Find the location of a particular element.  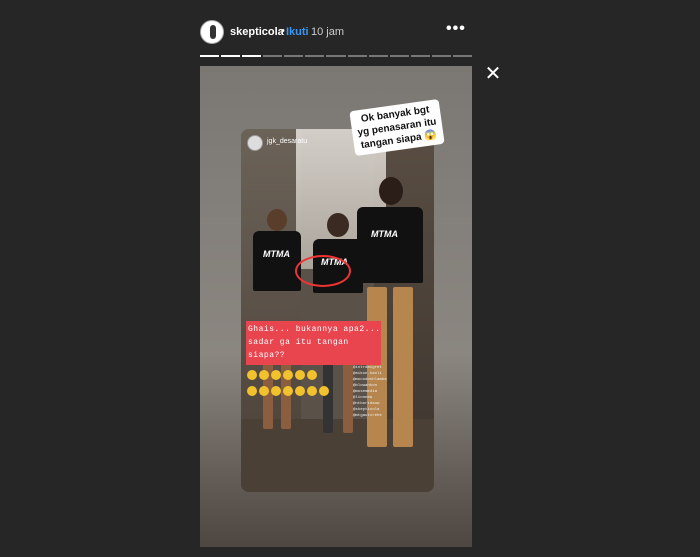

timestamp: 10 jam is located at coordinates (328, 32).